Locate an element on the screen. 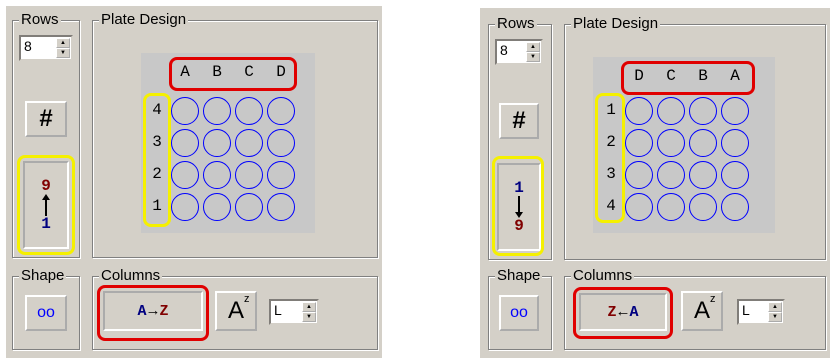 Image resolution: width=836 pixels, height=364 pixels. columns-group: Columns Z ← A Az L ▲ ▼ is located at coordinates (695, 309).